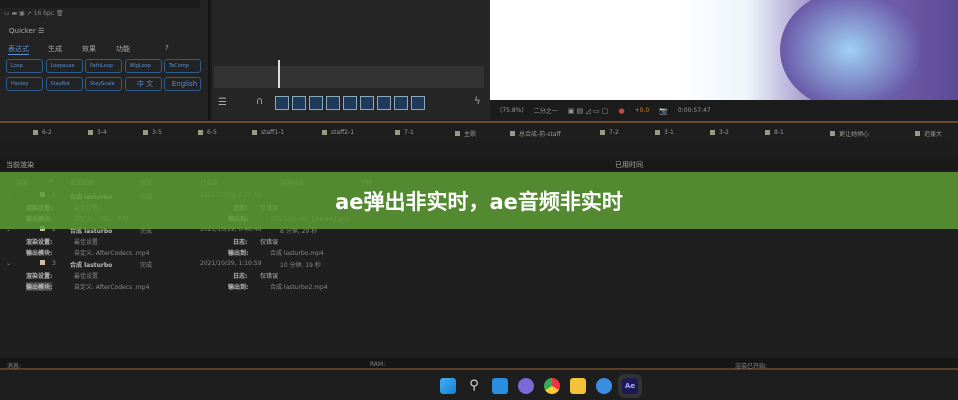  I want to click on comp-tab: 7-1, so click(404, 132).